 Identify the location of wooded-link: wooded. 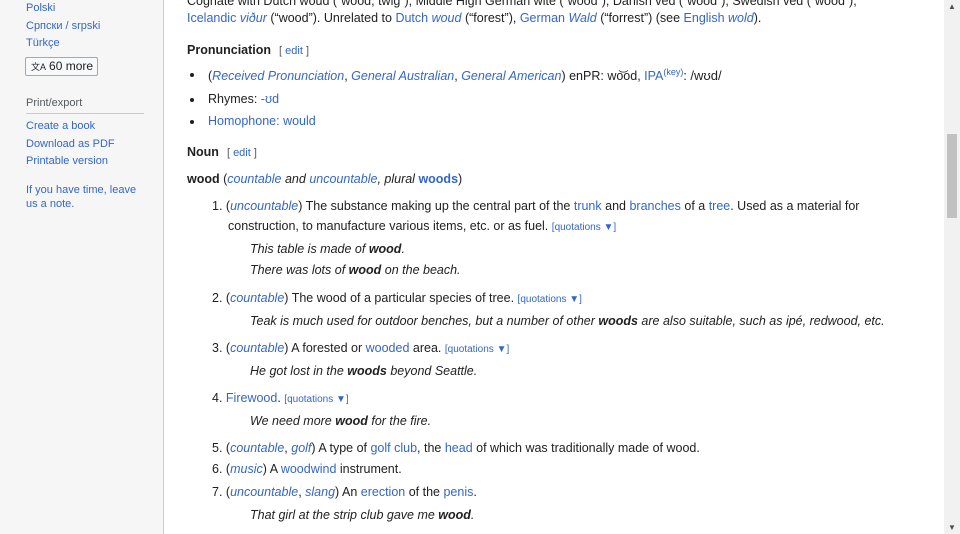
(388, 348).